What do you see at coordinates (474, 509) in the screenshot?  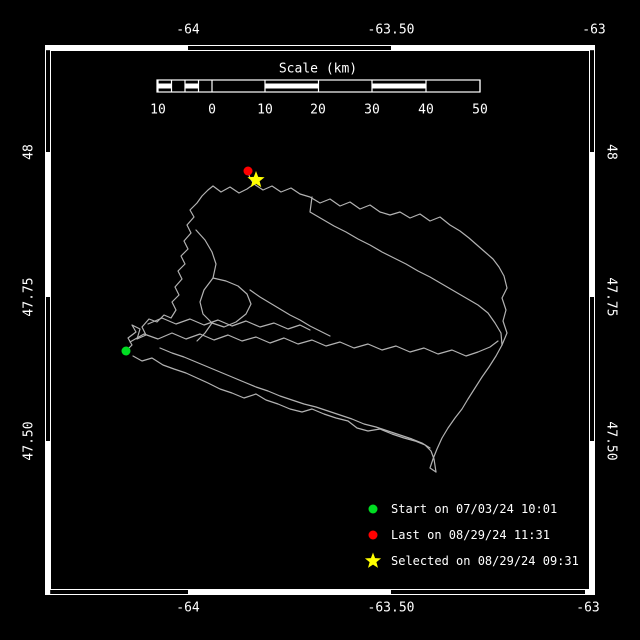 I see `legend-label-start: Start on 07/03/24 10:01` at bounding box center [474, 509].